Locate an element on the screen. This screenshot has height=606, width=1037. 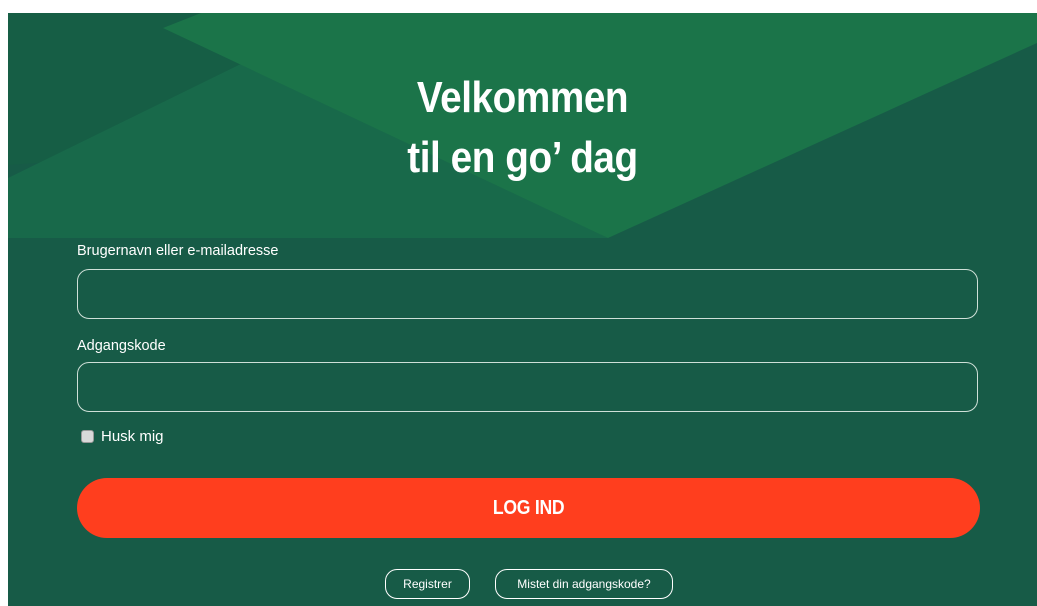
login-button-label: LOG IND is located at coordinates (528, 507).